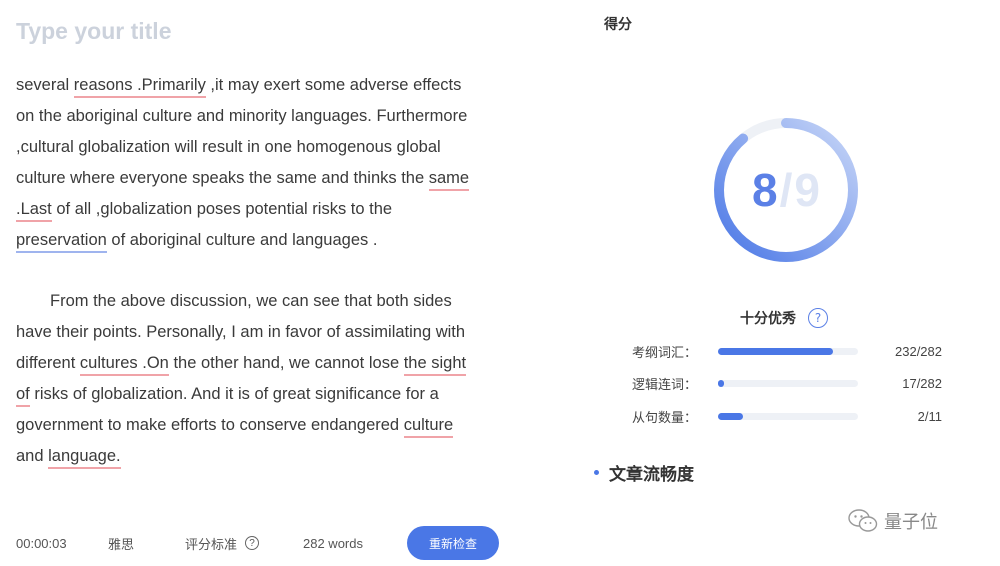 Image resolution: width=1000 pixels, height=566 pixels. Describe the element at coordinates (435, 365) in the screenshot. I see `flagged-phrase: the sight` at that location.